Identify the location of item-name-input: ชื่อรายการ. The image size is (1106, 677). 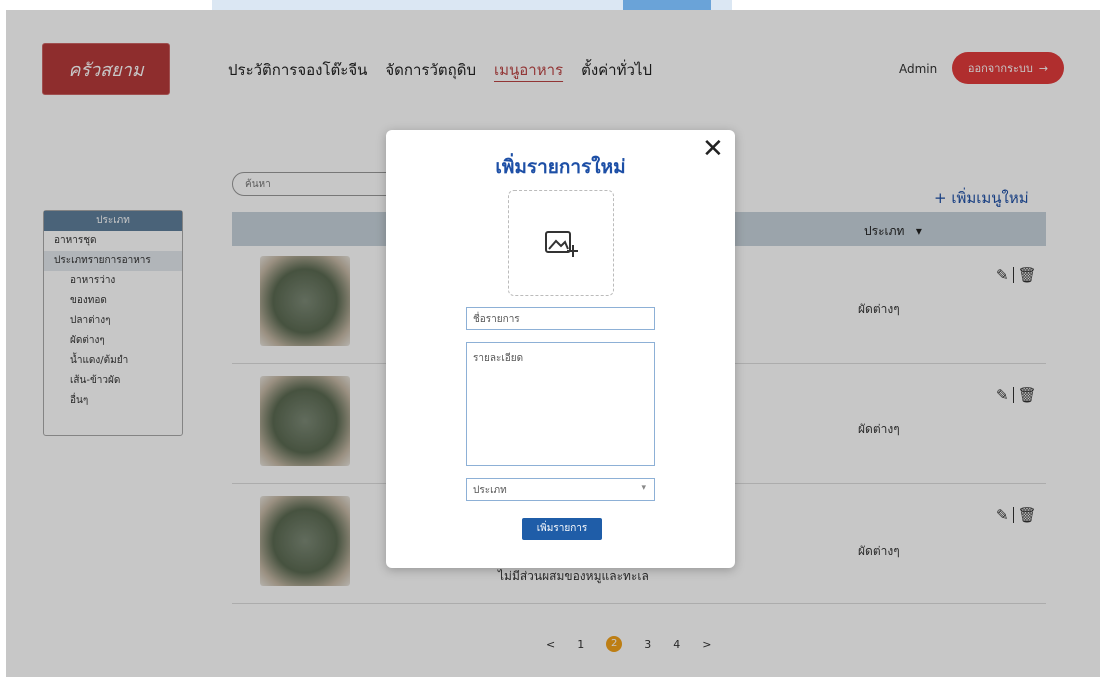
(560, 318).